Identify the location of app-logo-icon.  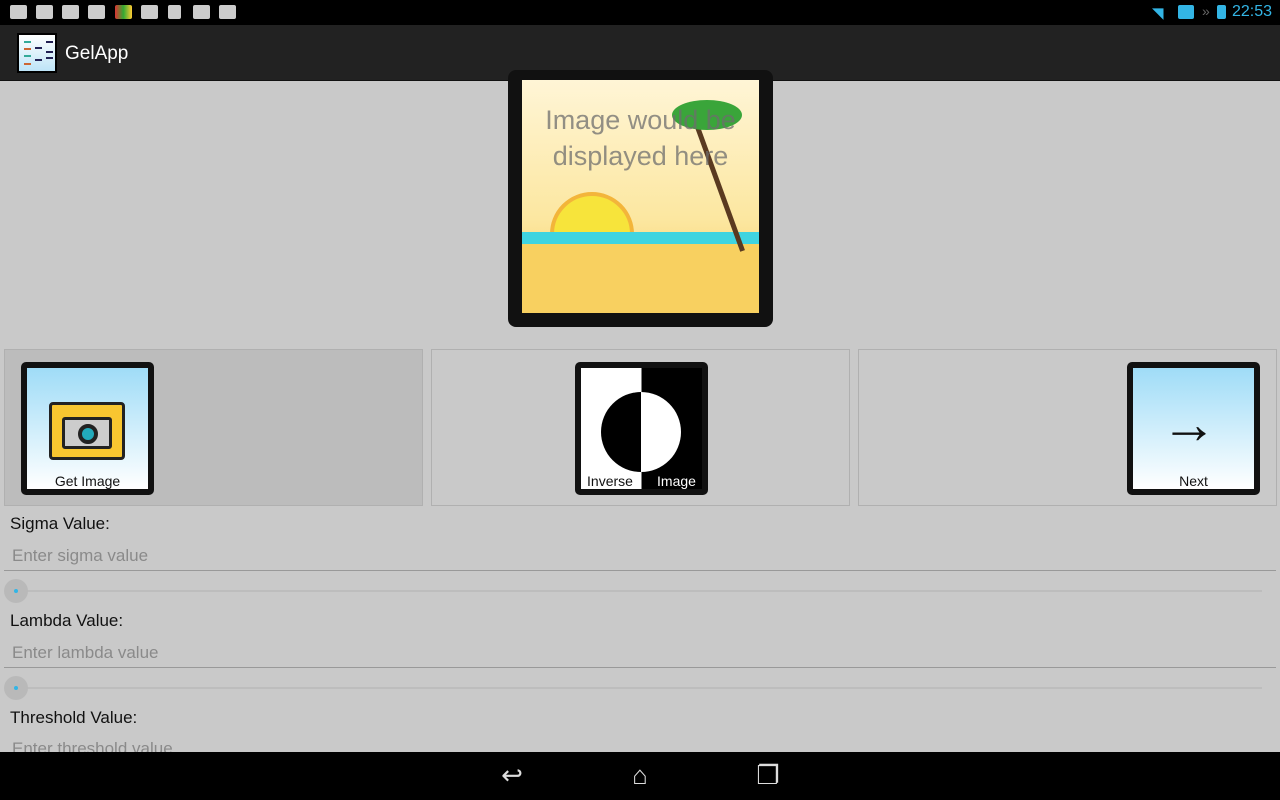
(37, 53).